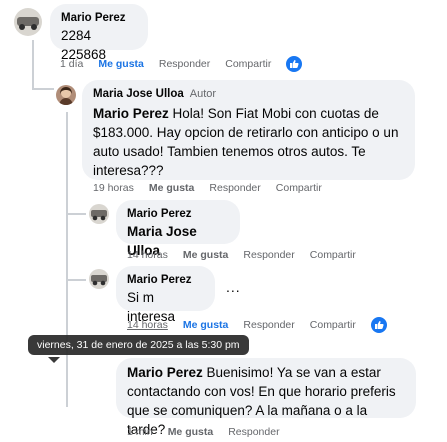 This screenshot has width=447, height=442. I want to click on comment-bubble: Mario Perez Si m interesa, so click(165, 295).